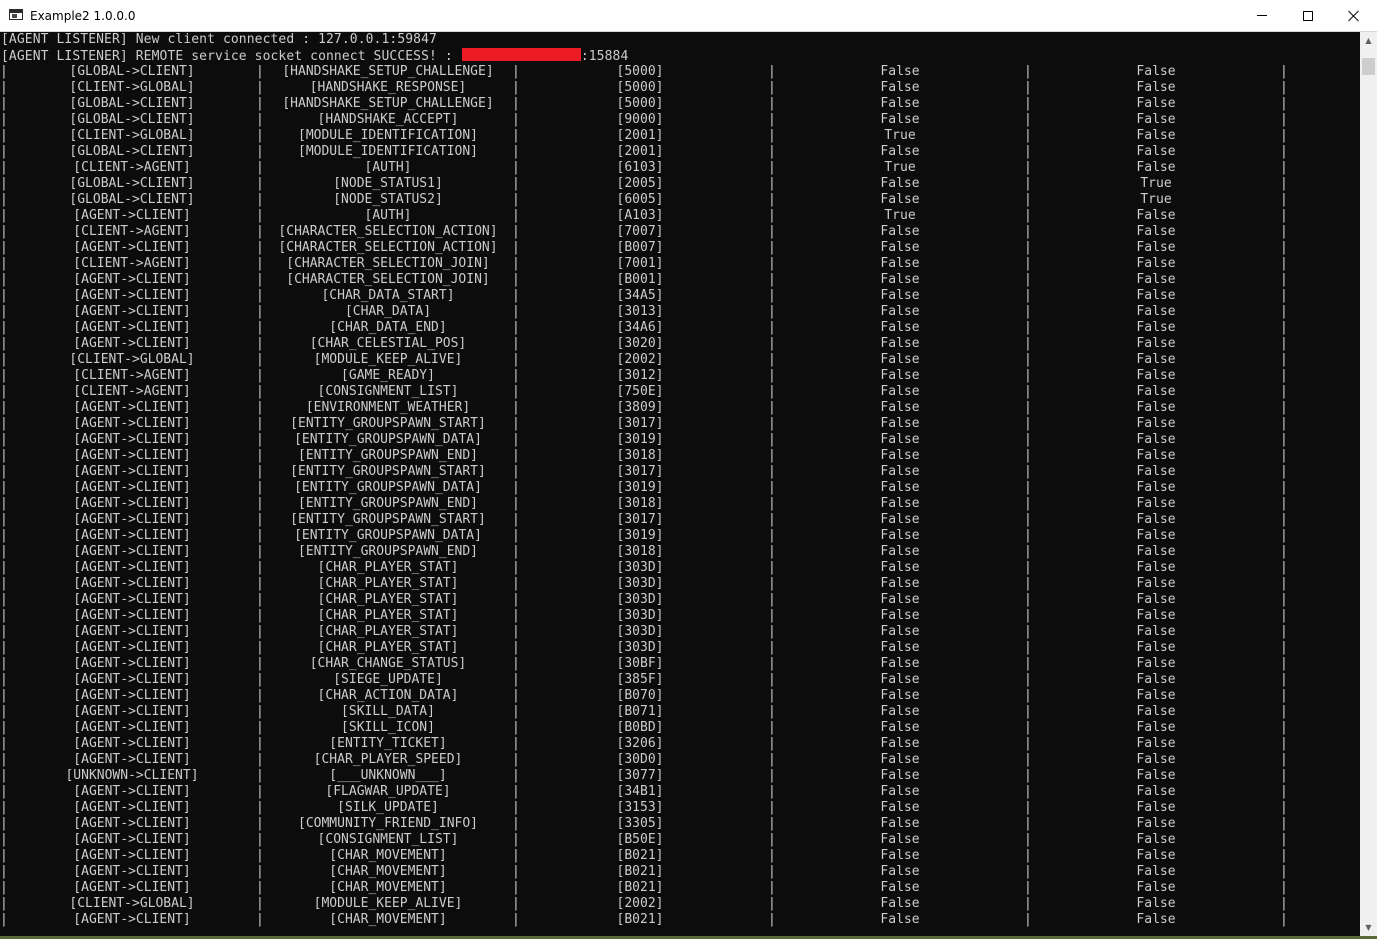 The width and height of the screenshot is (1377, 939). I want to click on cell-opcode-name: [MODULE_KEEP_ALIVE], so click(388, 903).